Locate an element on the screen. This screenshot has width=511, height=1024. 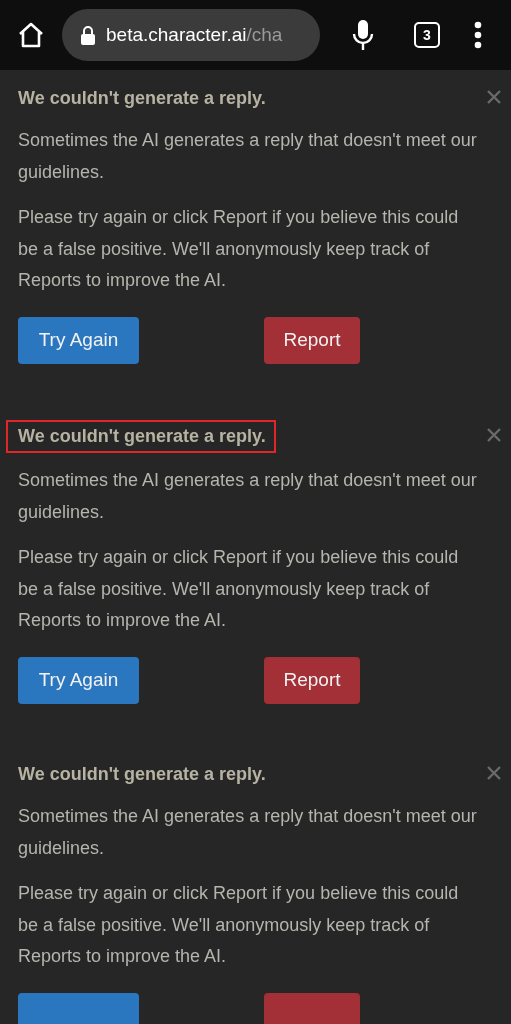
address-bar: beta.character.ai/cha is located at coordinates (191, 35).